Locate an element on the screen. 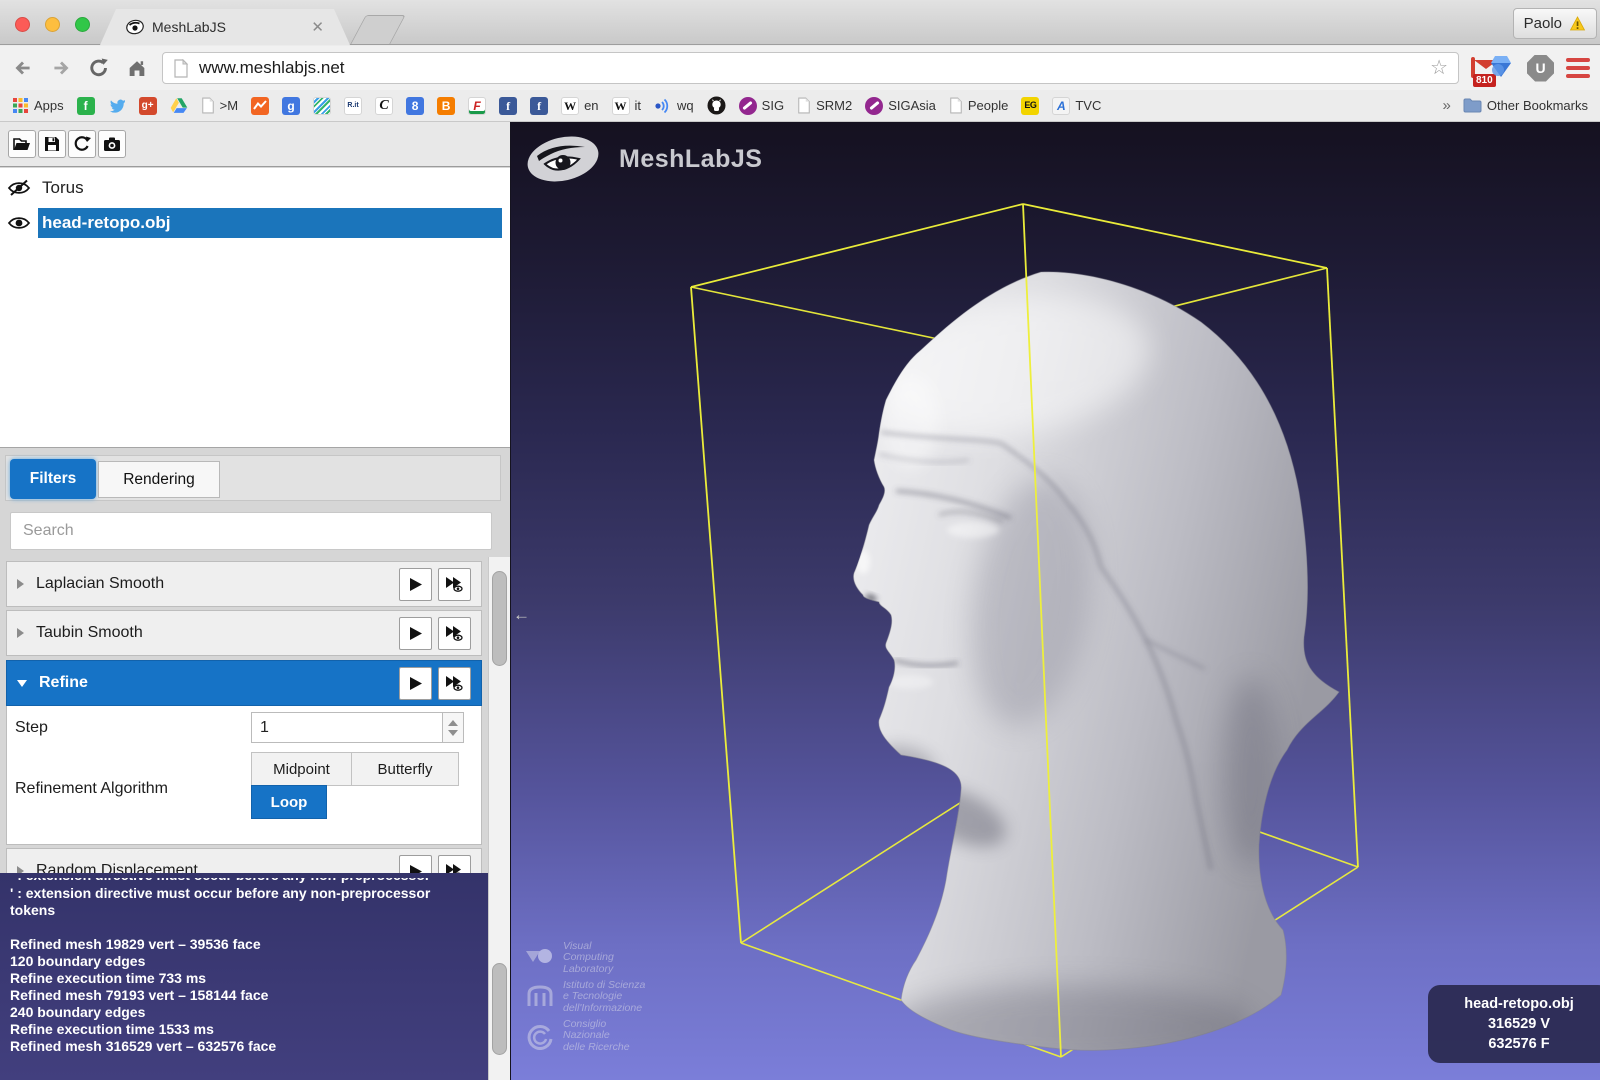 This screenshot has height=1080, width=1600. loop-button: Loop is located at coordinates (289, 802).